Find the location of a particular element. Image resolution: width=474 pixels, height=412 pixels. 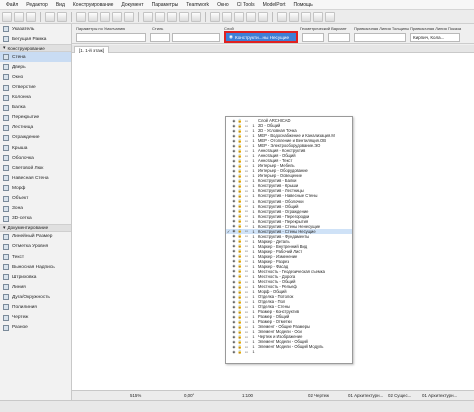

toolbox-item: Световой Люк is located at coordinates (35, 168).